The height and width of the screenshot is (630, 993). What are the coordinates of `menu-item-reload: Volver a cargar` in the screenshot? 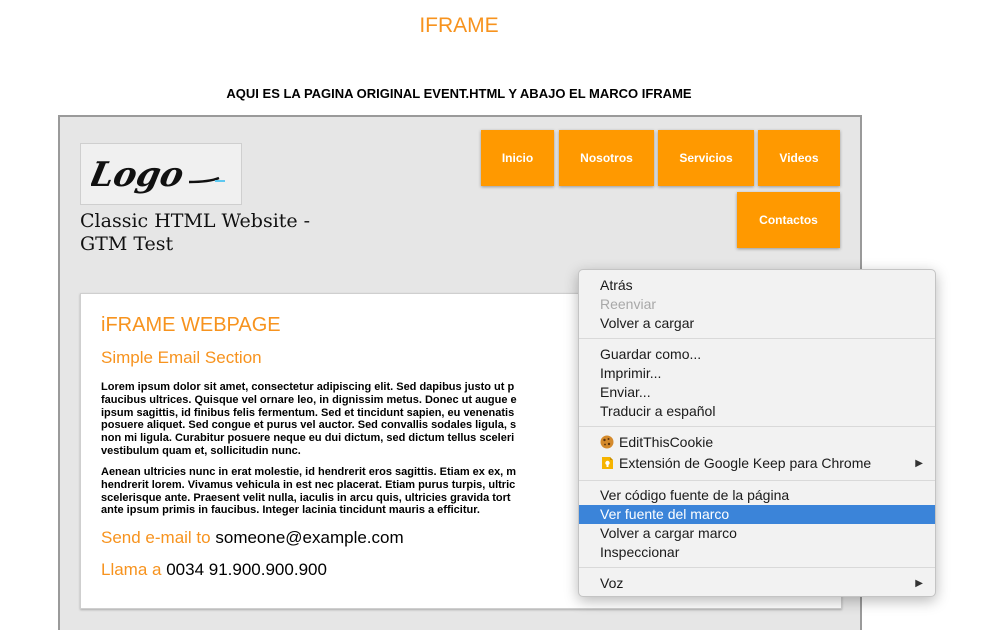 It's located at (757, 323).